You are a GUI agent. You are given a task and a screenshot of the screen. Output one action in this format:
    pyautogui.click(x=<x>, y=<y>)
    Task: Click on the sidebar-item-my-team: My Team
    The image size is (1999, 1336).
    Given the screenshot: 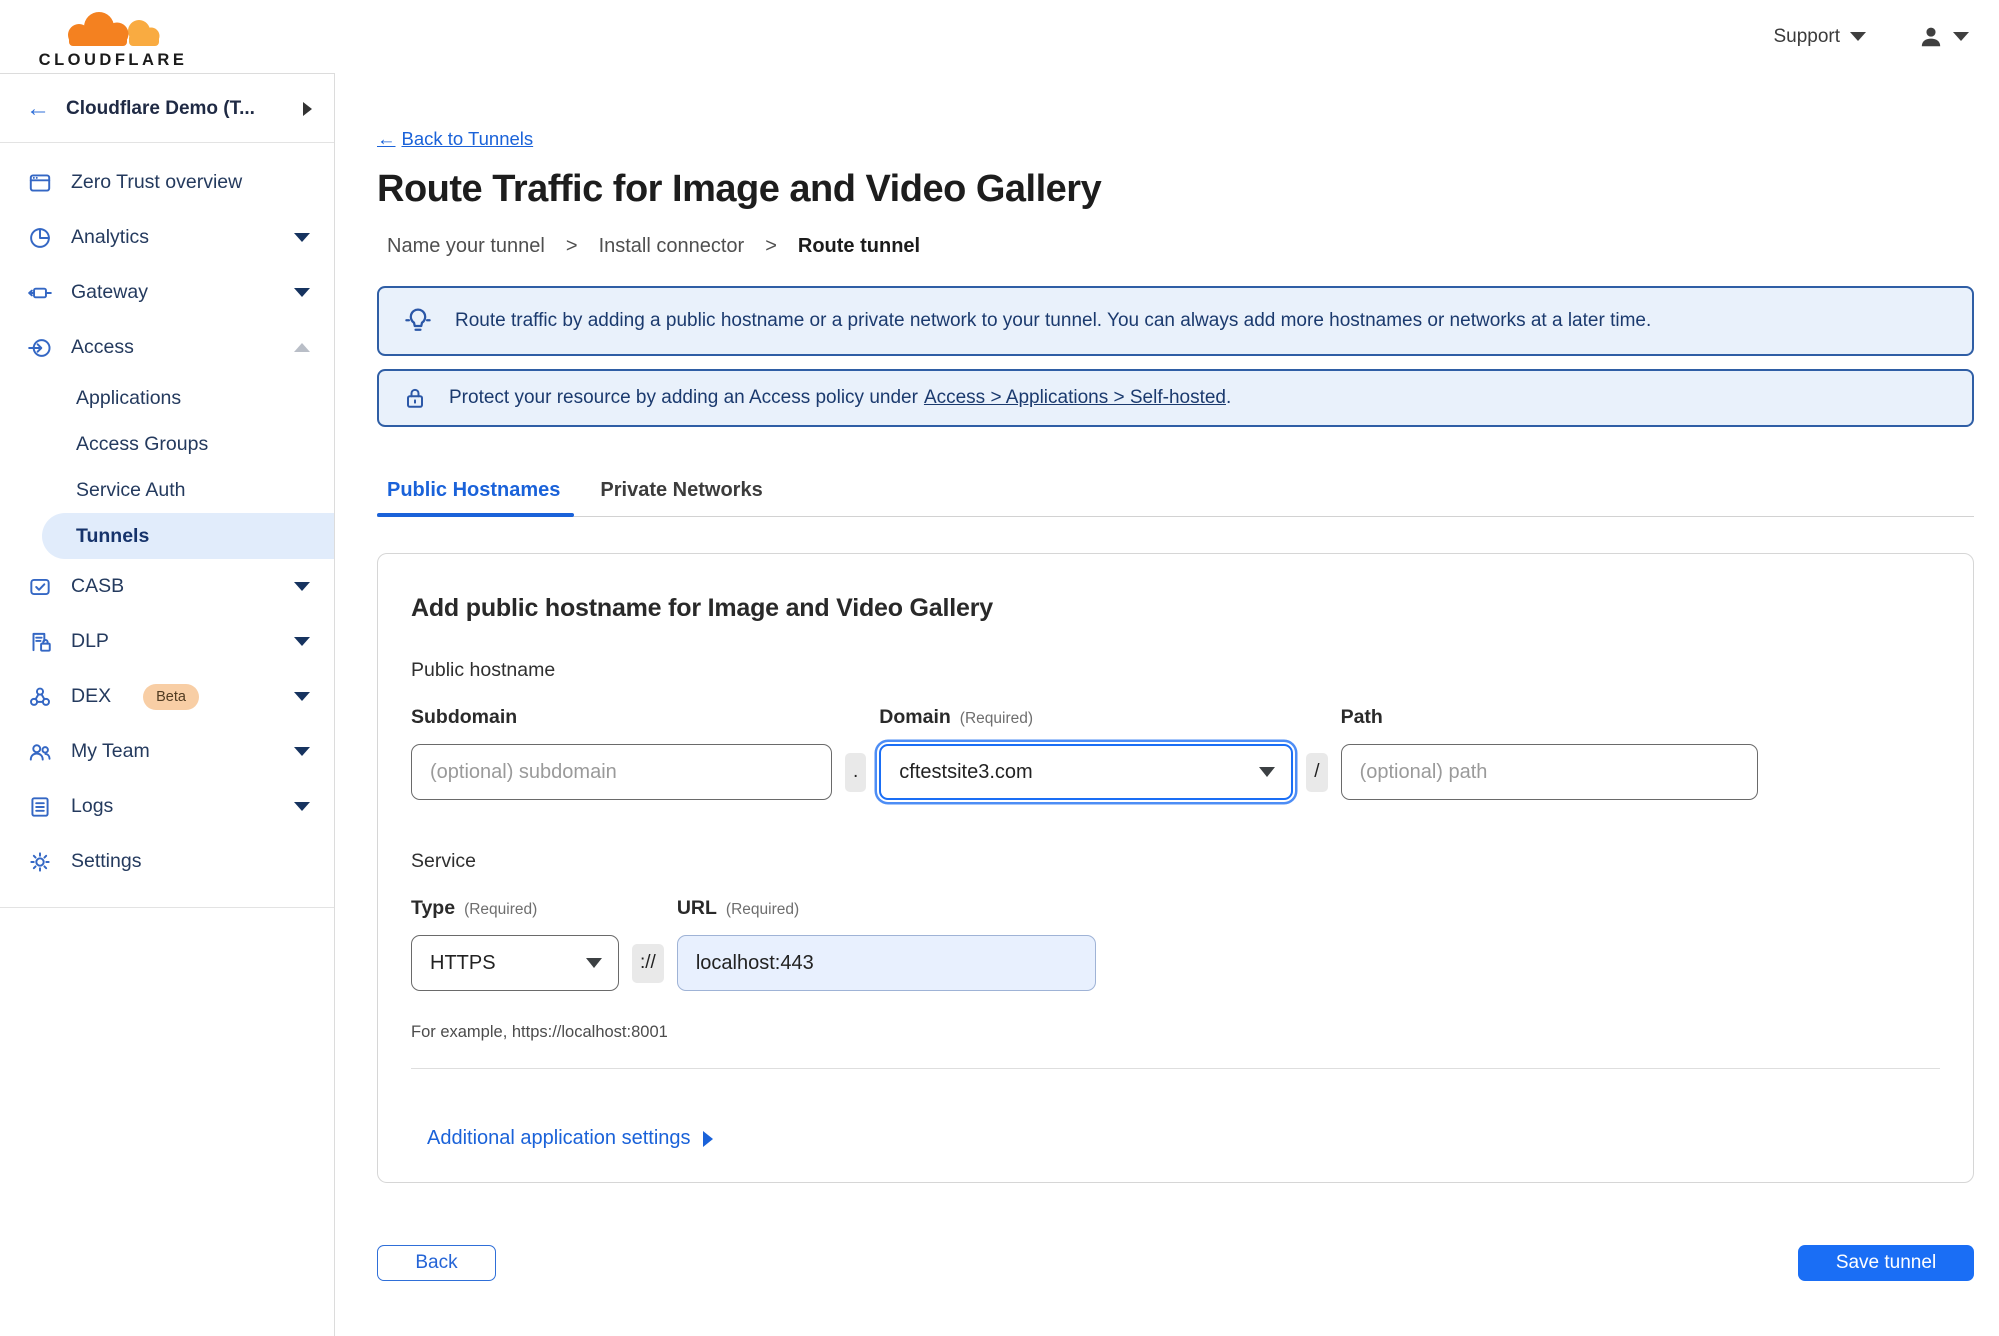 What is the action you would take?
    pyautogui.click(x=167, y=751)
    